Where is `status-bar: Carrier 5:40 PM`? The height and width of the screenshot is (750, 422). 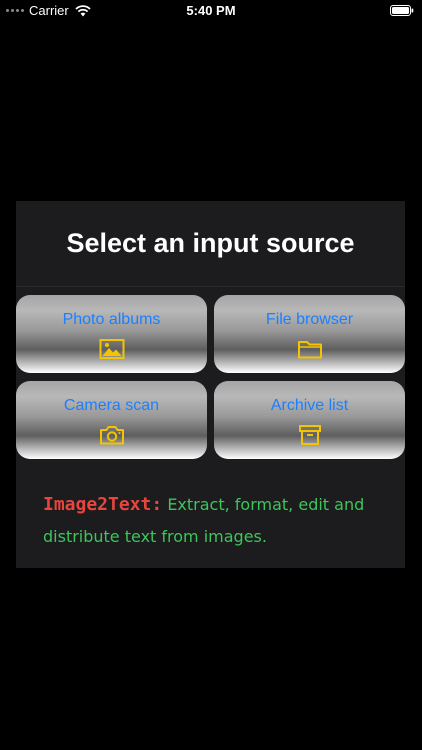 status-bar: Carrier 5:40 PM is located at coordinates (211, 11).